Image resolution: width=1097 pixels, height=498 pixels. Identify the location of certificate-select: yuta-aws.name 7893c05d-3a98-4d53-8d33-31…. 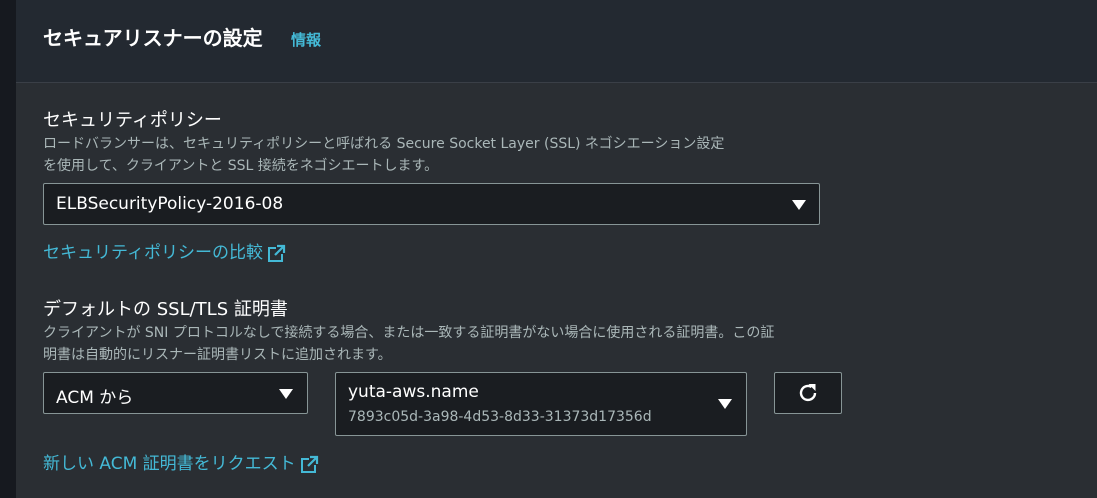
(541, 404).